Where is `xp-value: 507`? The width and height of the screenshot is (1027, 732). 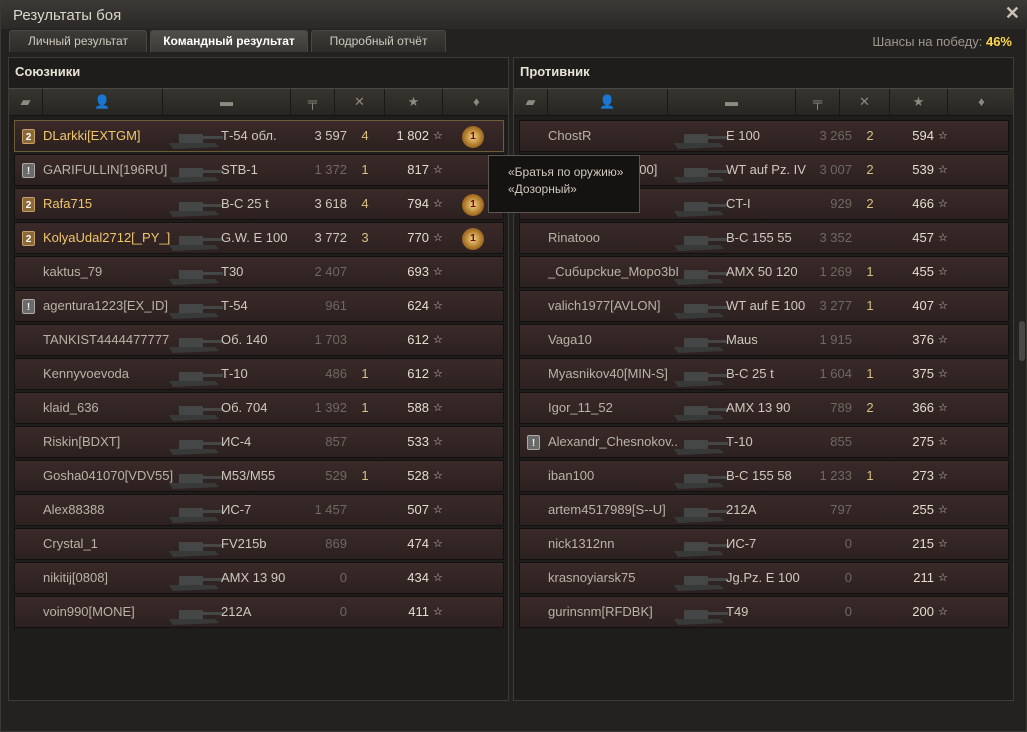 xp-value: 507 is located at coordinates (418, 509).